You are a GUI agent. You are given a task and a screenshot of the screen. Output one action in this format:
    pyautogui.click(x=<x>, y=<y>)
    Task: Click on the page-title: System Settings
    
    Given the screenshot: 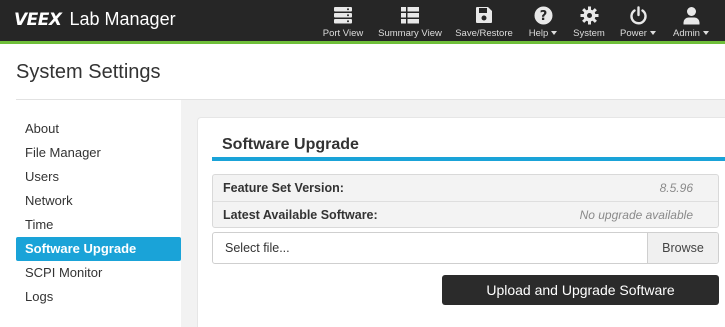 What is the action you would take?
    pyautogui.click(x=88, y=72)
    